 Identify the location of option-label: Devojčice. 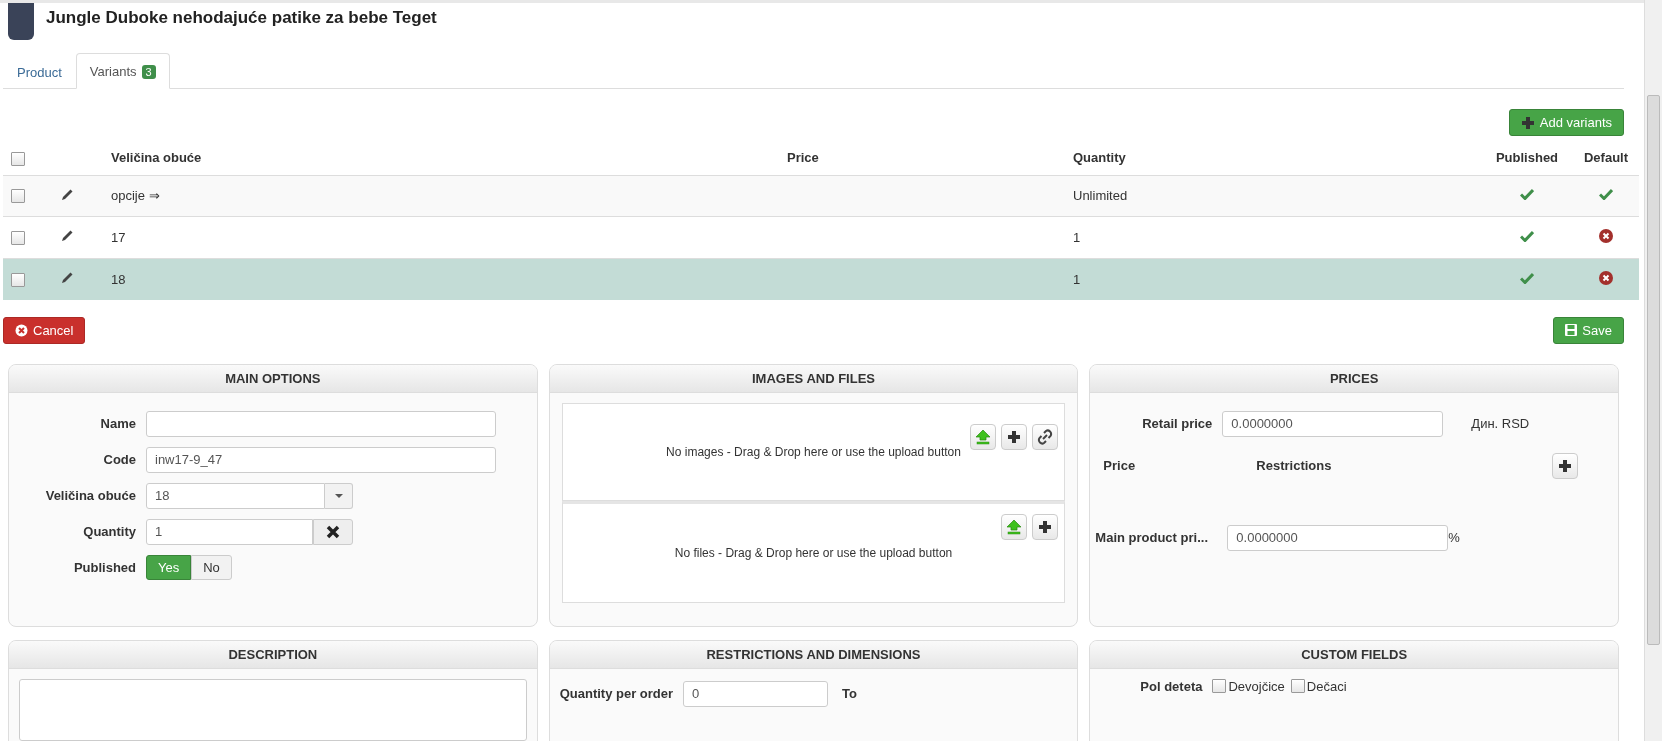
(1256, 686).